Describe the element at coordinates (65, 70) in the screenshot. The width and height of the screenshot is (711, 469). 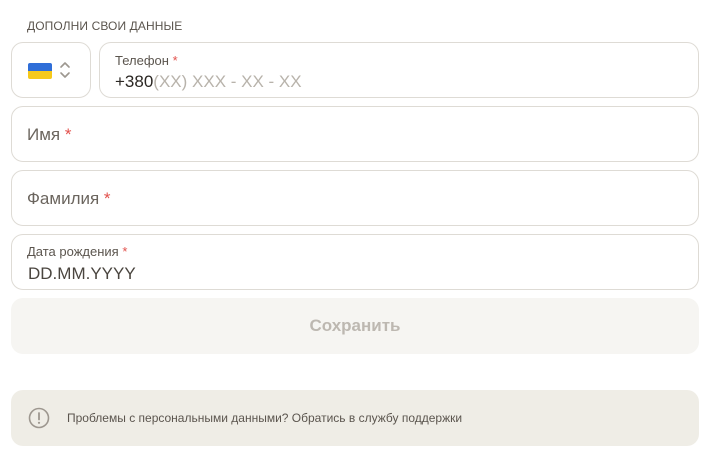
I see `chevron-up-down-icon` at that location.